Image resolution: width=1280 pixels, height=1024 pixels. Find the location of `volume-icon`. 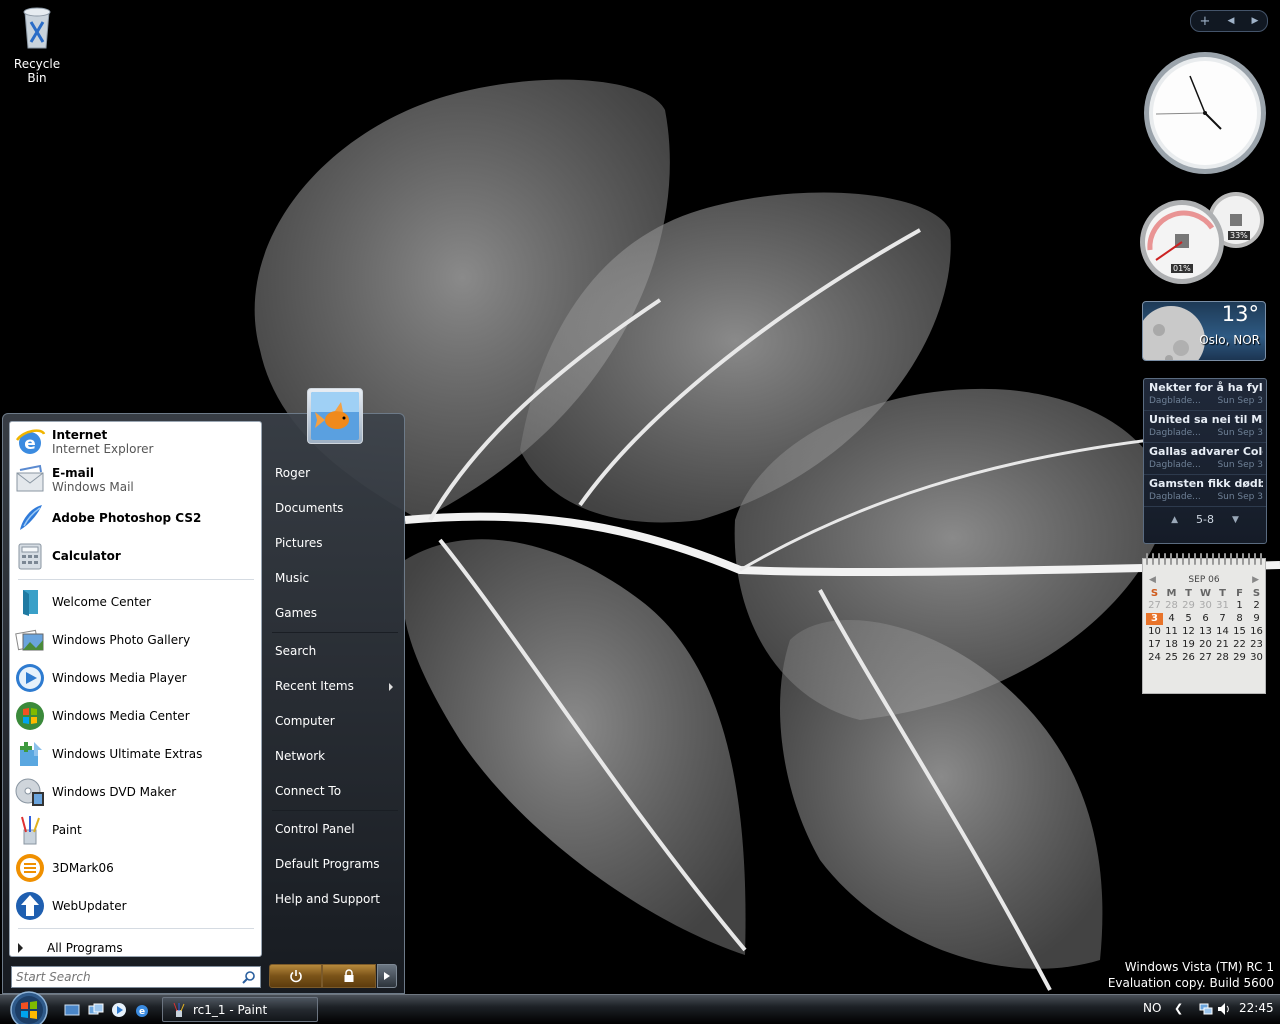

volume-icon is located at coordinates (1224, 1009).